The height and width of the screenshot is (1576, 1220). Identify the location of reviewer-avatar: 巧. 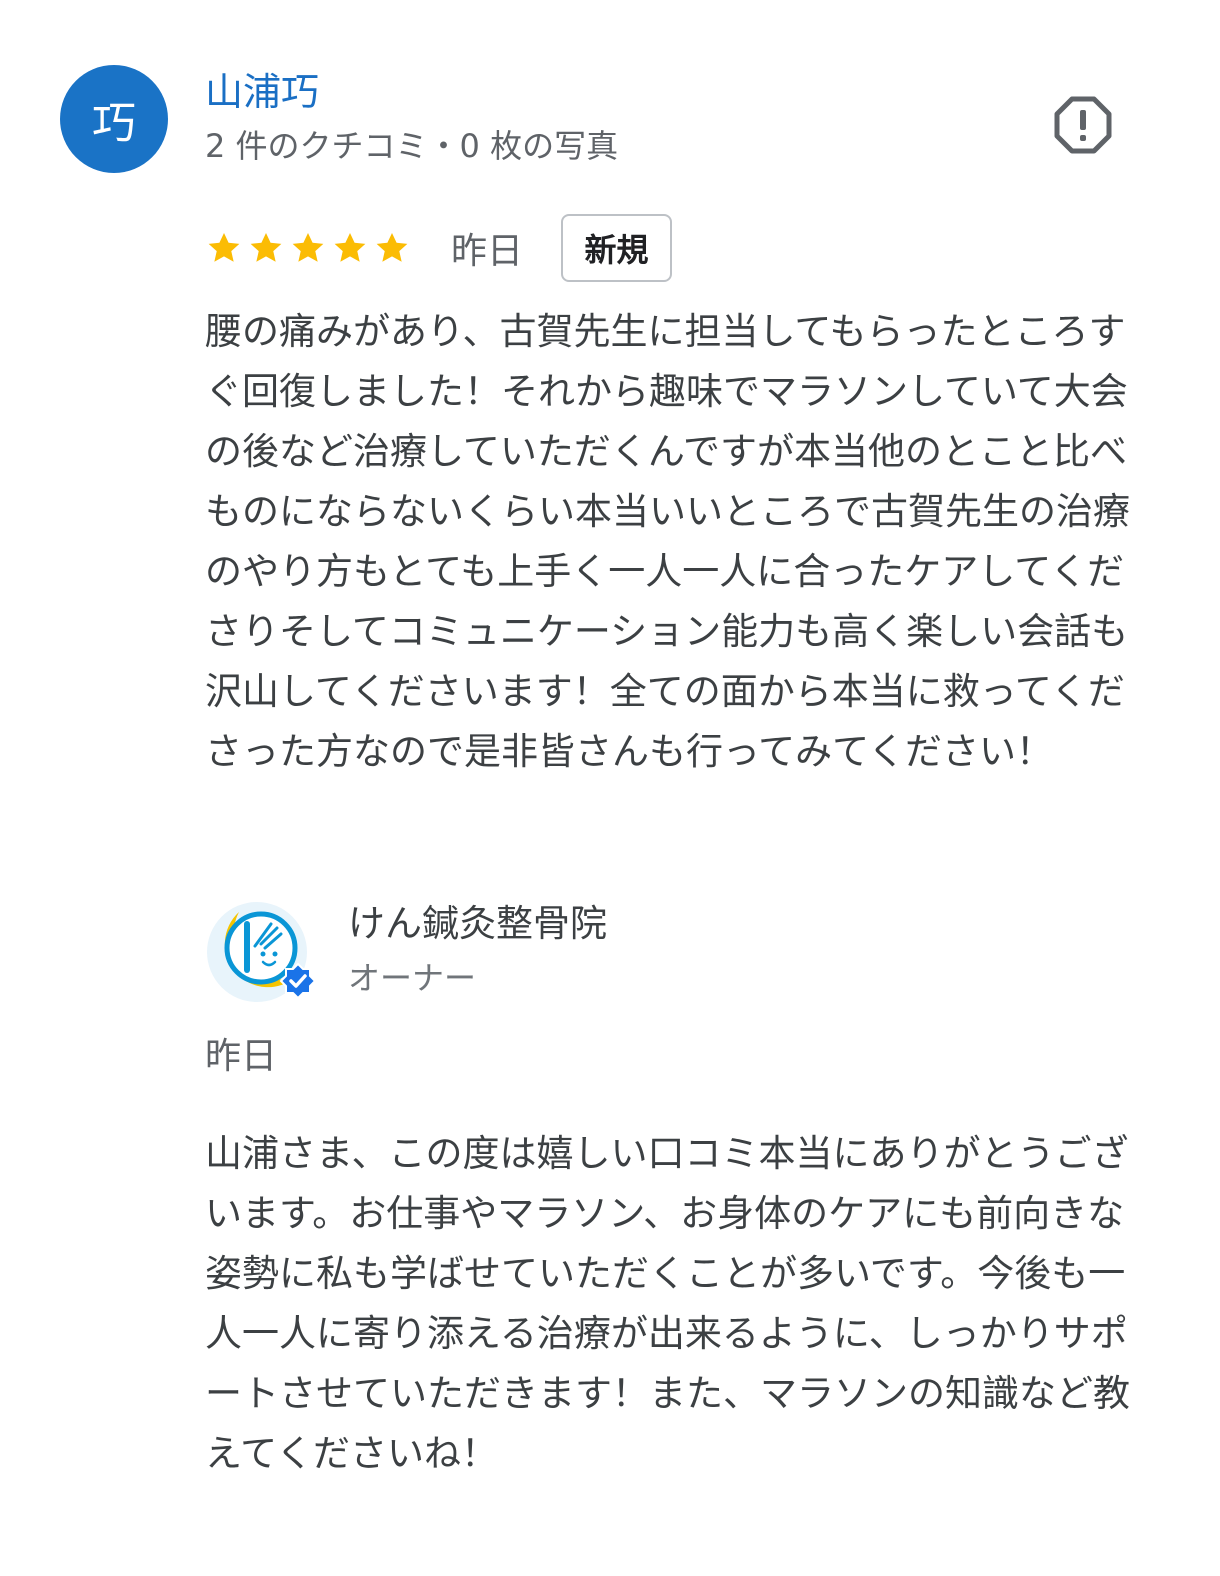
(114, 119).